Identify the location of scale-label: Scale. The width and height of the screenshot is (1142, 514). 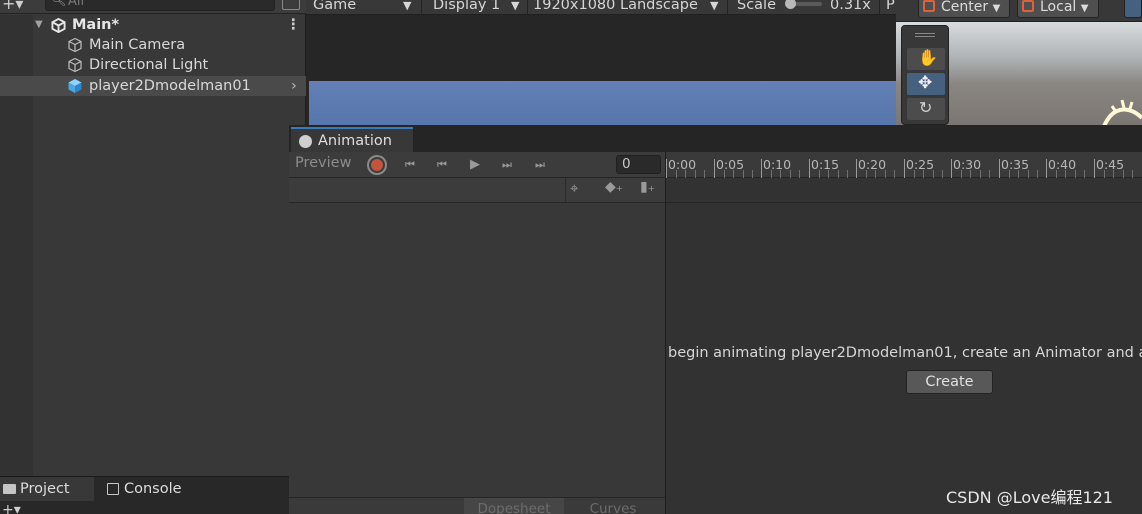
(757, 6).